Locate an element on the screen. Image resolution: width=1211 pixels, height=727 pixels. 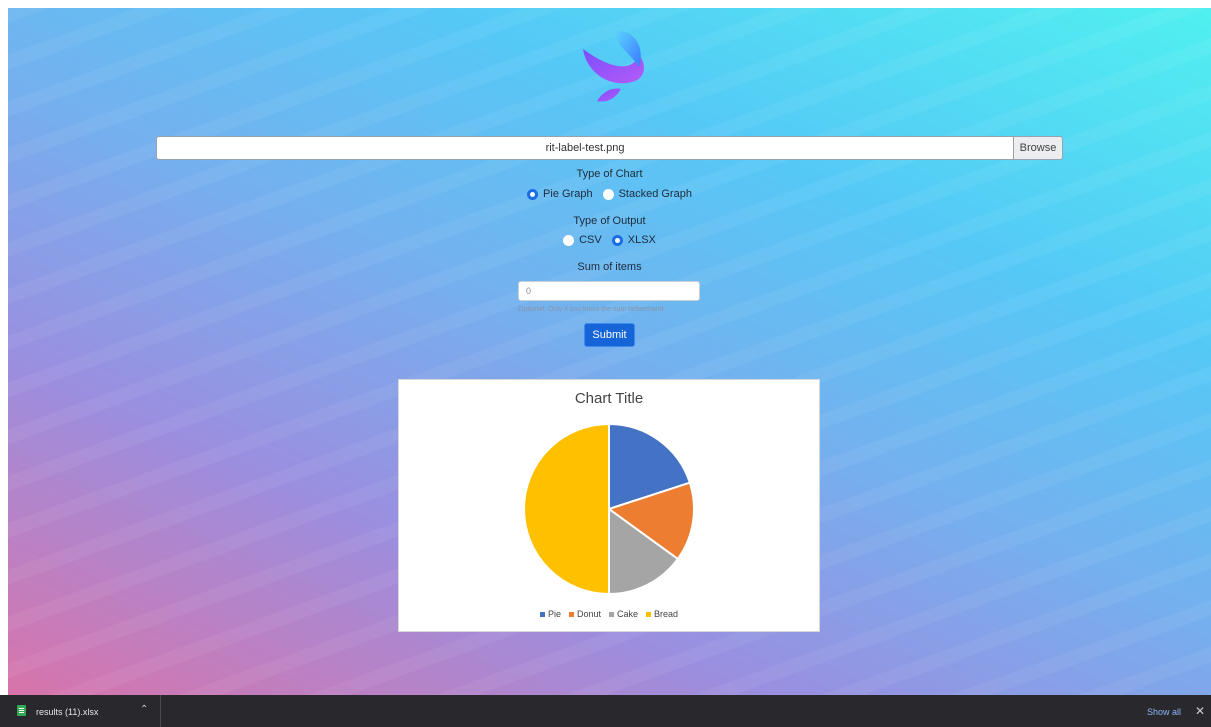
close-icon: ✕ is located at coordinates (1200, 711).